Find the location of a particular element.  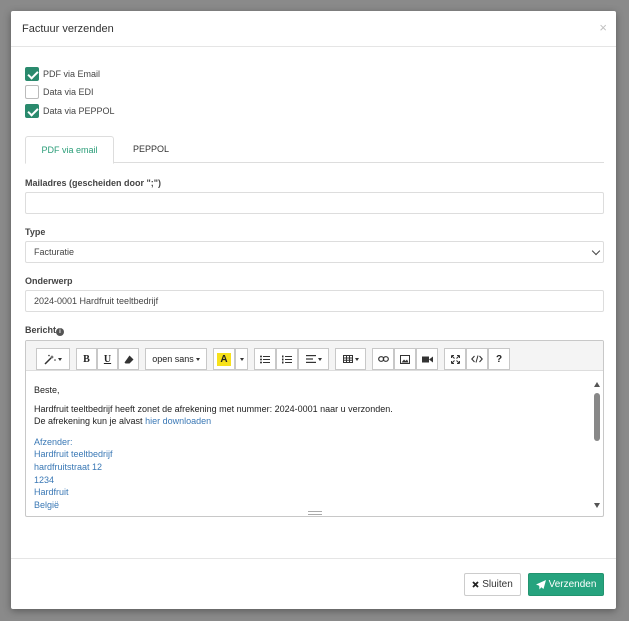

signature-line: Afzender: is located at coordinates (53, 441).